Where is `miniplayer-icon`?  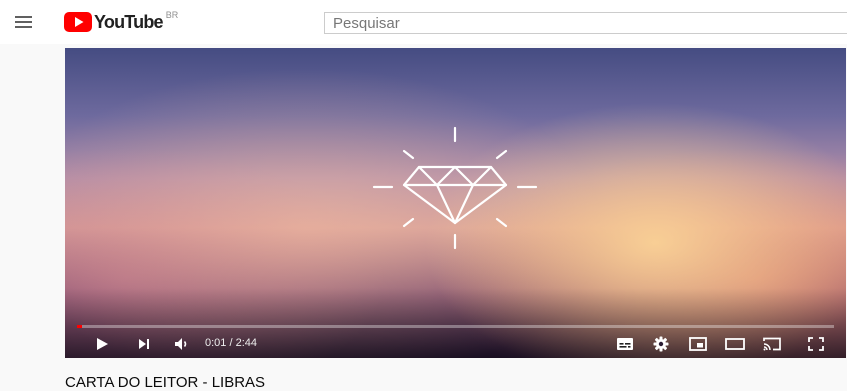 miniplayer-icon is located at coordinates (698, 343).